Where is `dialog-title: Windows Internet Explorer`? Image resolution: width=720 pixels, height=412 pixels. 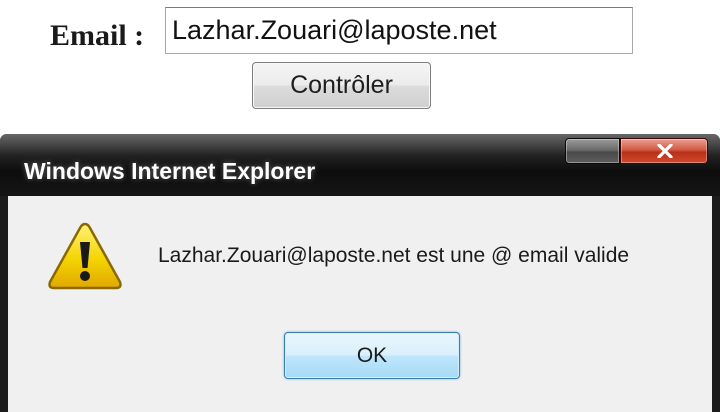 dialog-title: Windows Internet Explorer is located at coordinates (170, 171).